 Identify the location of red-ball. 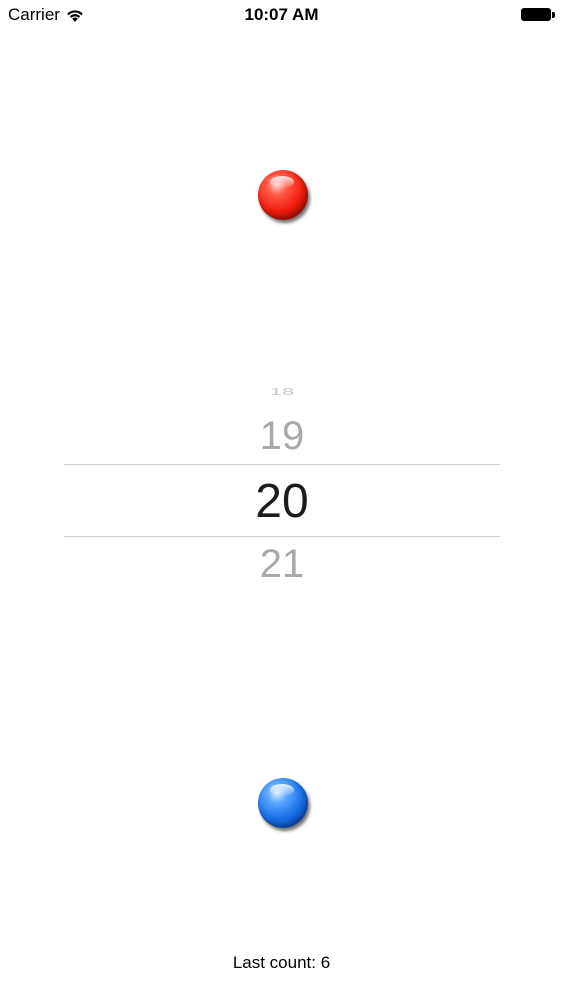
(283, 195).